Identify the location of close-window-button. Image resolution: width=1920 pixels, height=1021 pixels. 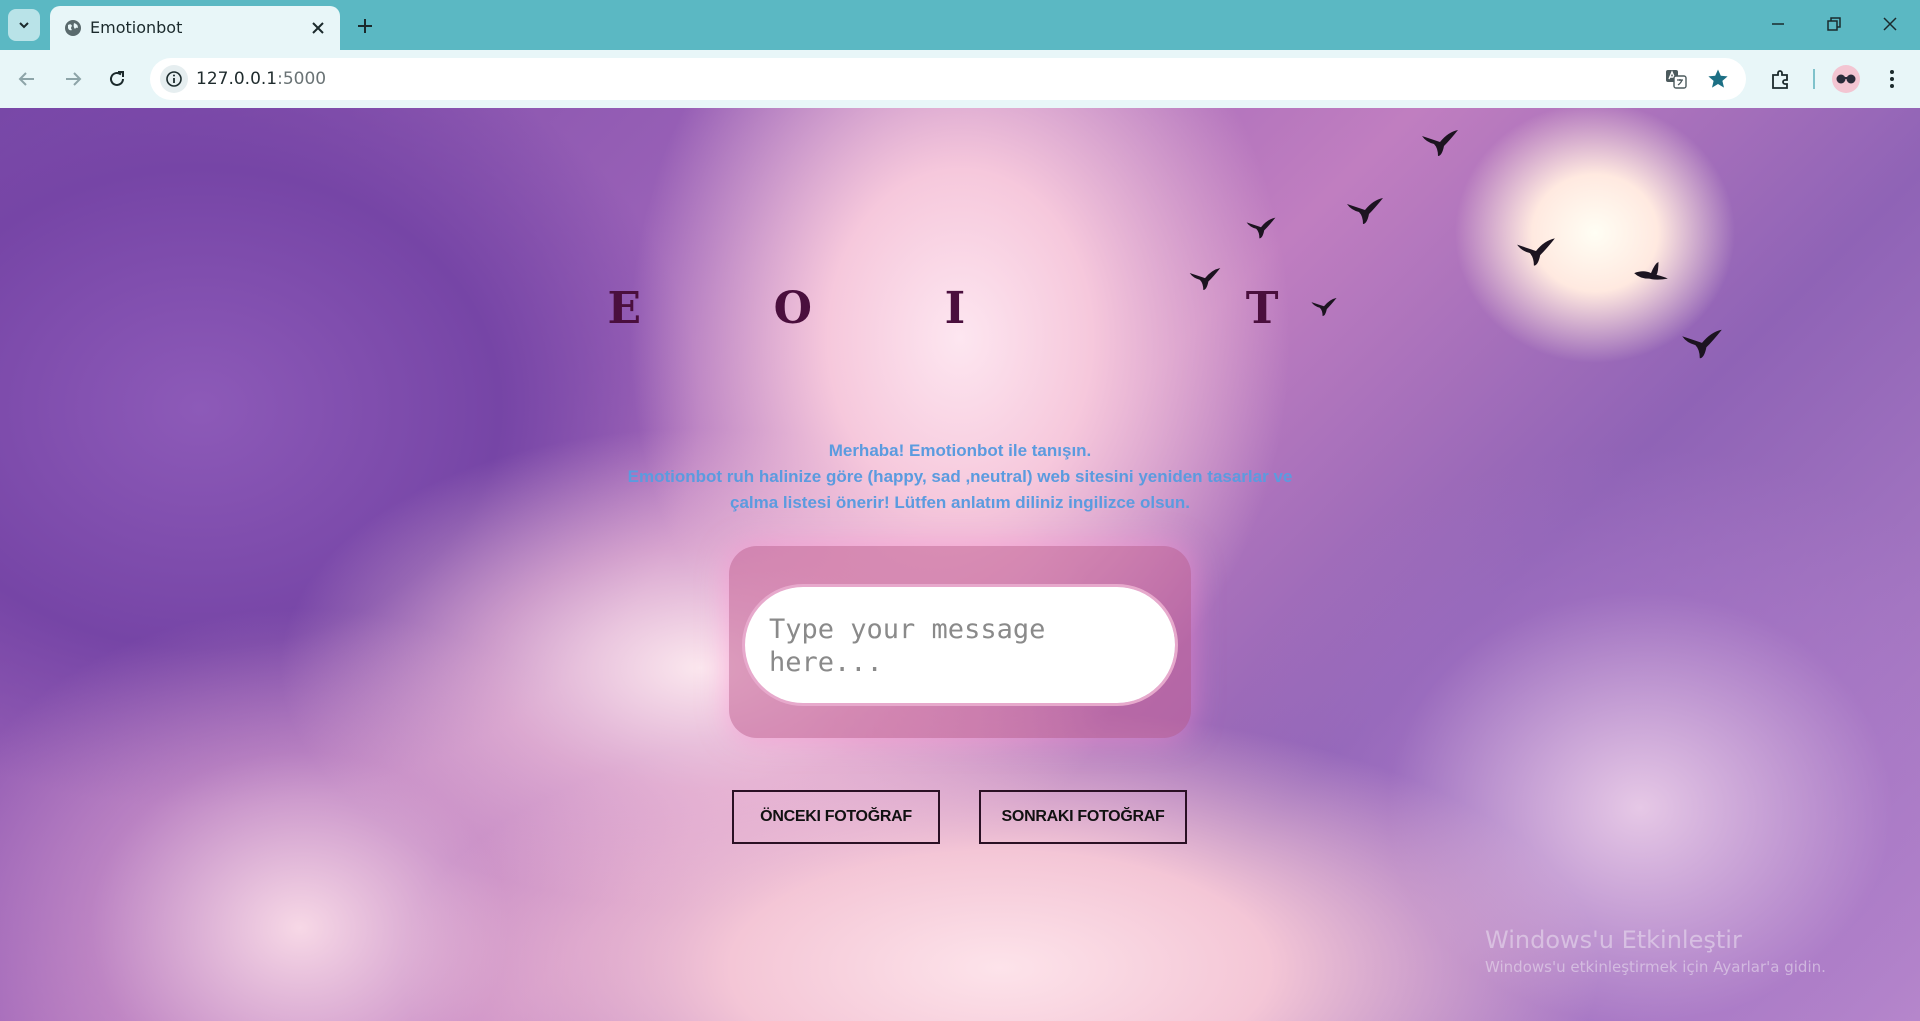
(1890, 24).